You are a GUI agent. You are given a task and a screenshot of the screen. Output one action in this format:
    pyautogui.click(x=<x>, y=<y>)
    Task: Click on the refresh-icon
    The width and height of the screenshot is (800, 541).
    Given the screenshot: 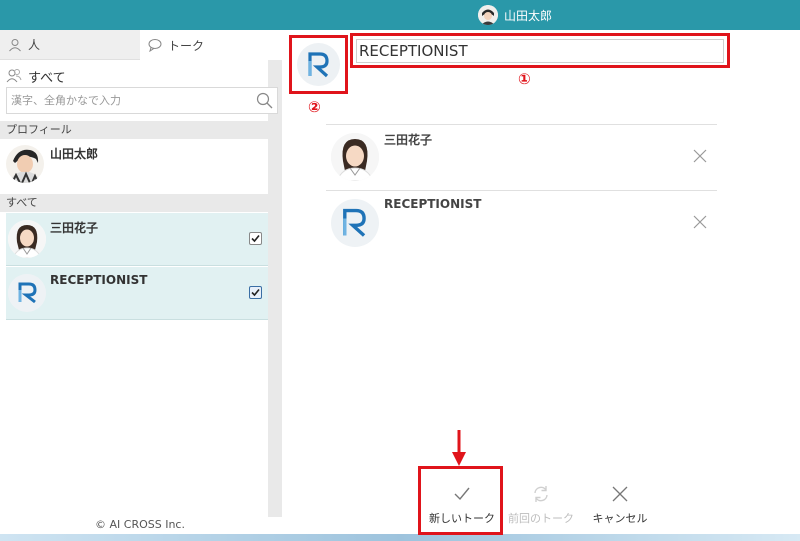 What is the action you would take?
    pyautogui.click(x=541, y=494)
    